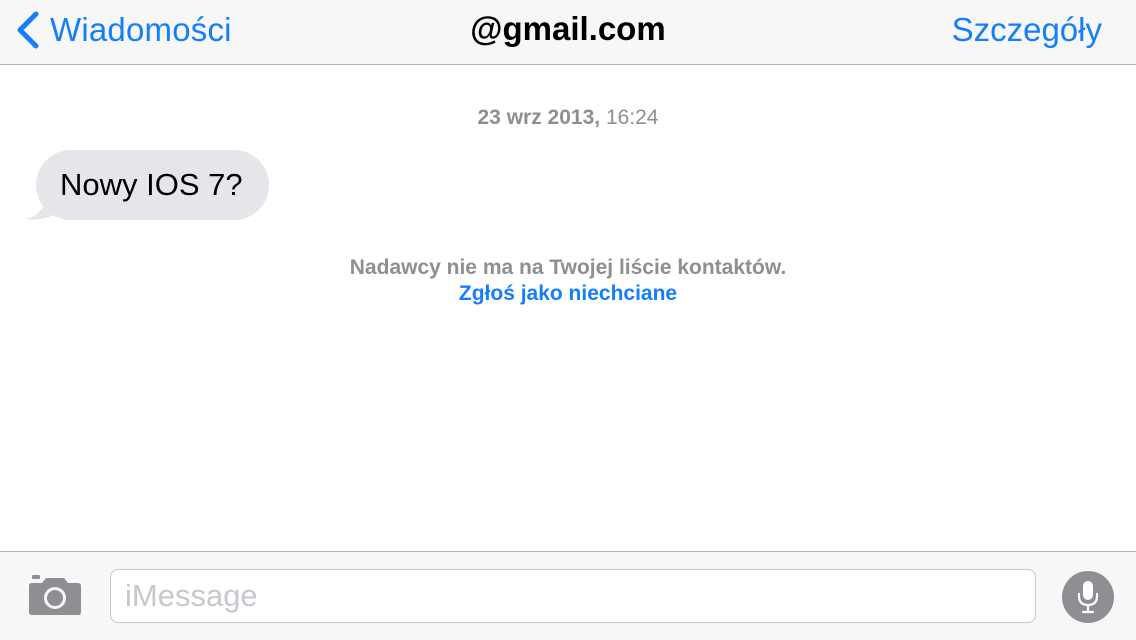 This screenshot has height=640, width=1136. I want to click on microphone-icon, so click(1088, 597).